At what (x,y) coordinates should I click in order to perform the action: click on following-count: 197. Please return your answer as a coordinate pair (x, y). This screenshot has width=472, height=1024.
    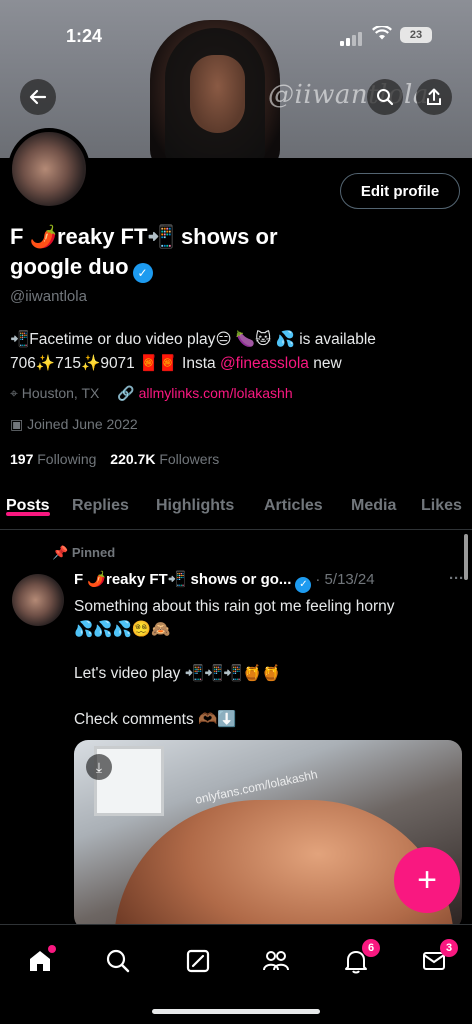
    Looking at the image, I should click on (22, 459).